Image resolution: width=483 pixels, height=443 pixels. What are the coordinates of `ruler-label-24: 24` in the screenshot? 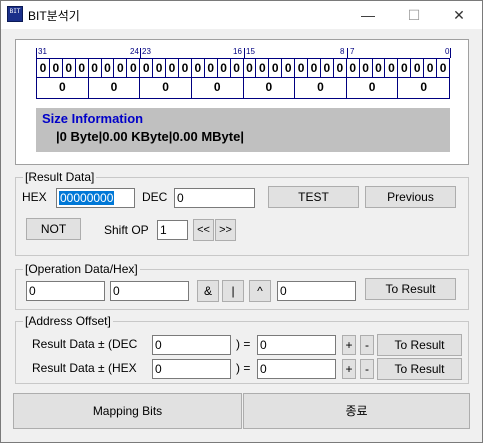 It's located at (134, 51).